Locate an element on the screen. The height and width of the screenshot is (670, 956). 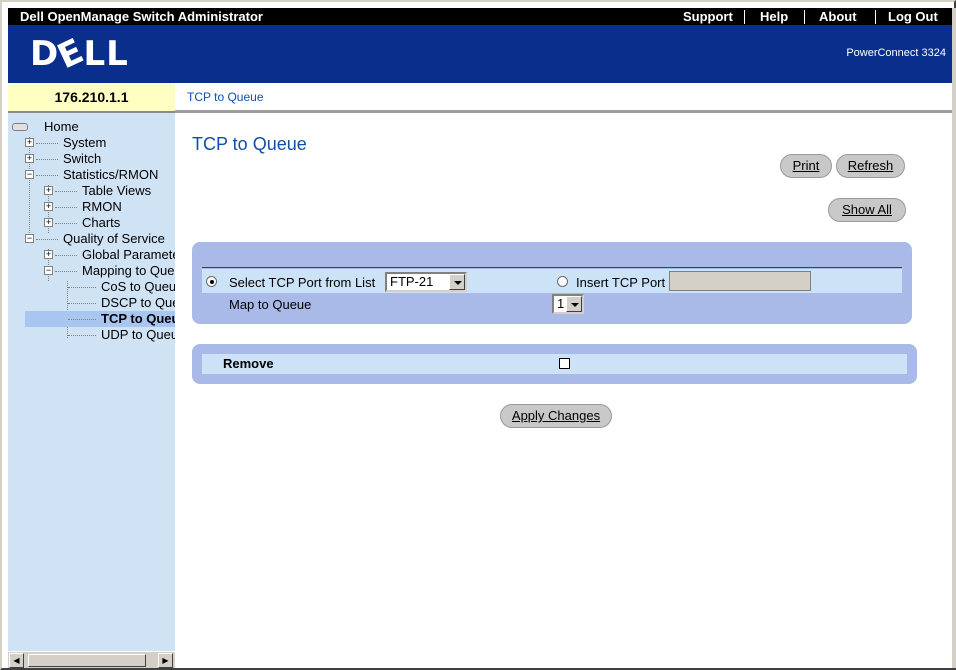
tree-item-label: DSCP to Queue is located at coordinates (138, 302).